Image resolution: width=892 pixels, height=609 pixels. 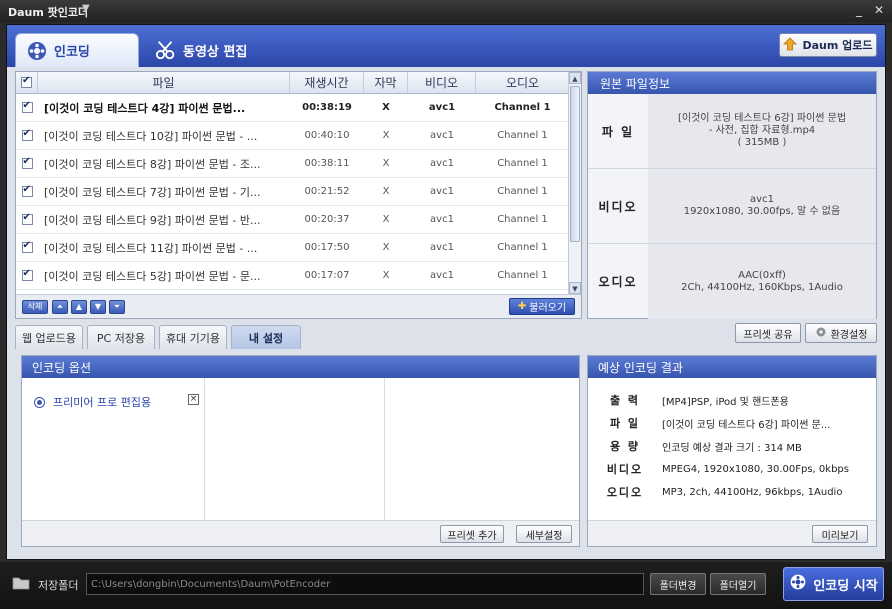 What do you see at coordinates (79, 307) in the screenshot?
I see `move-up-icon: ▲` at bounding box center [79, 307].